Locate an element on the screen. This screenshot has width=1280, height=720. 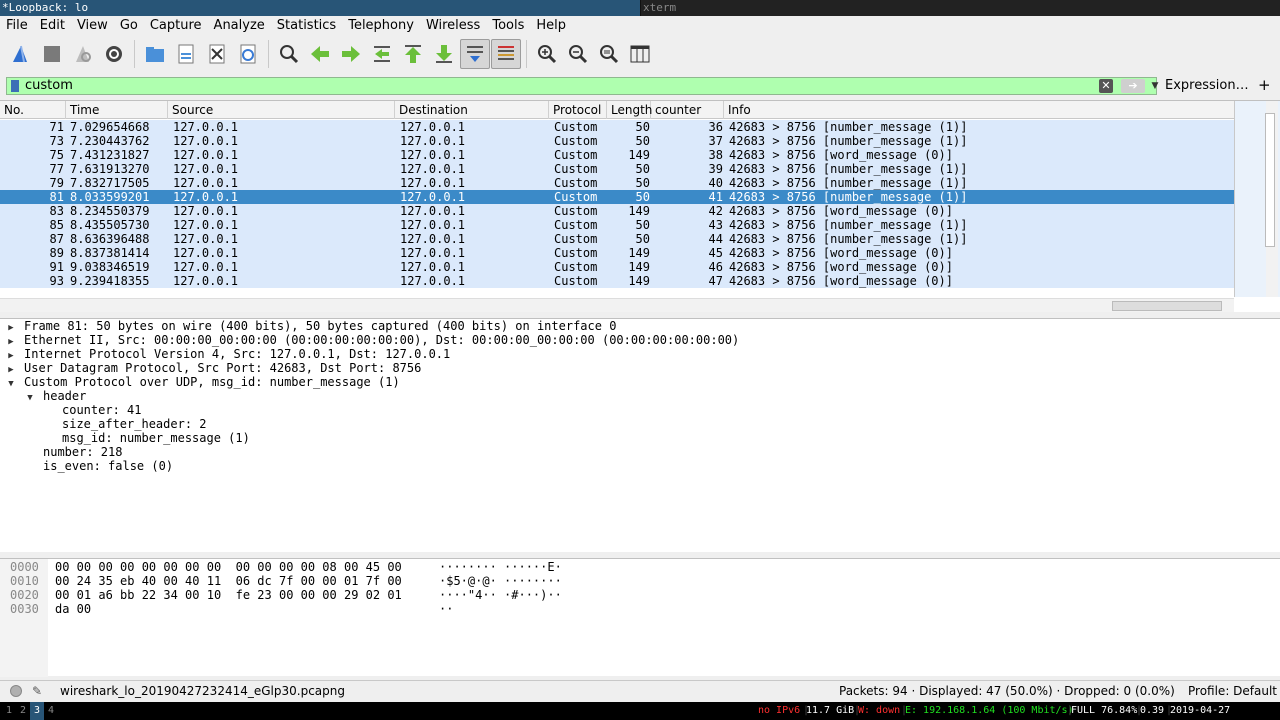
detail-tree-item: msg_id: number_message (1) is located at coordinates (147, 438).